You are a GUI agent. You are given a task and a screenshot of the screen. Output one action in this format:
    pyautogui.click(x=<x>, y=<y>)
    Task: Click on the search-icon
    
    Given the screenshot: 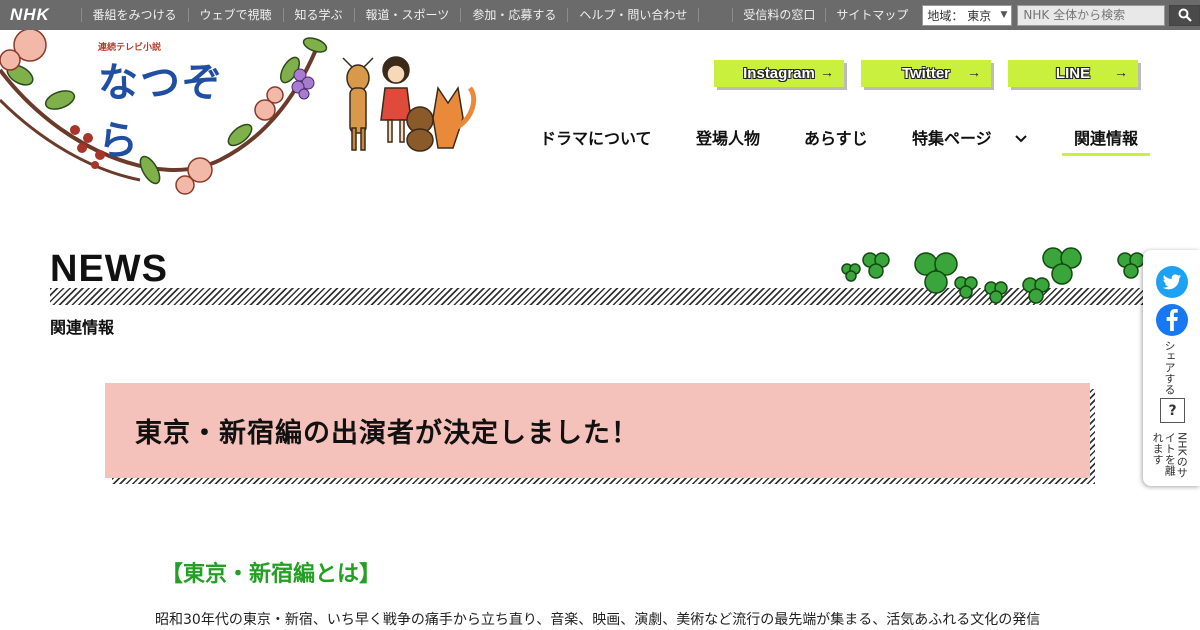 What is the action you would take?
    pyautogui.click(x=1185, y=15)
    